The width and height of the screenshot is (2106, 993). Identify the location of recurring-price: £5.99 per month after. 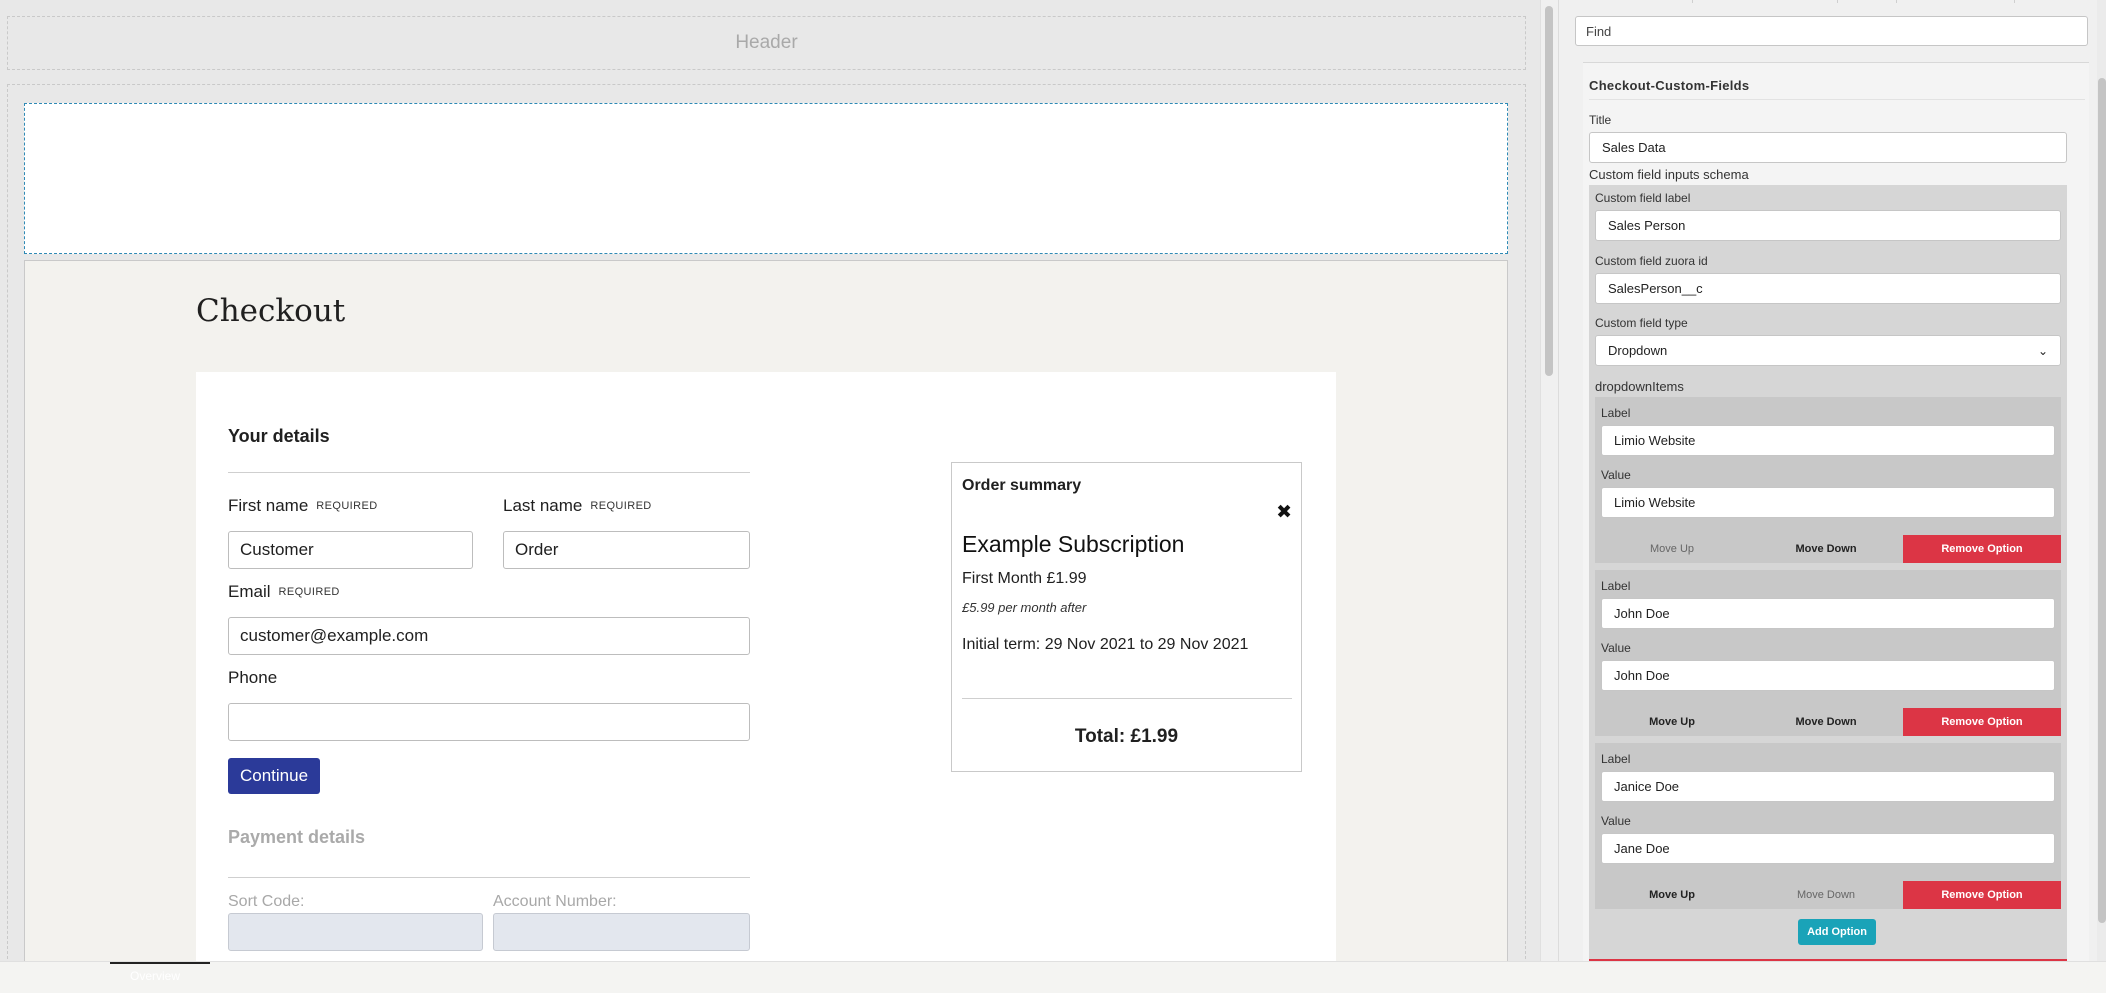
(1024, 607).